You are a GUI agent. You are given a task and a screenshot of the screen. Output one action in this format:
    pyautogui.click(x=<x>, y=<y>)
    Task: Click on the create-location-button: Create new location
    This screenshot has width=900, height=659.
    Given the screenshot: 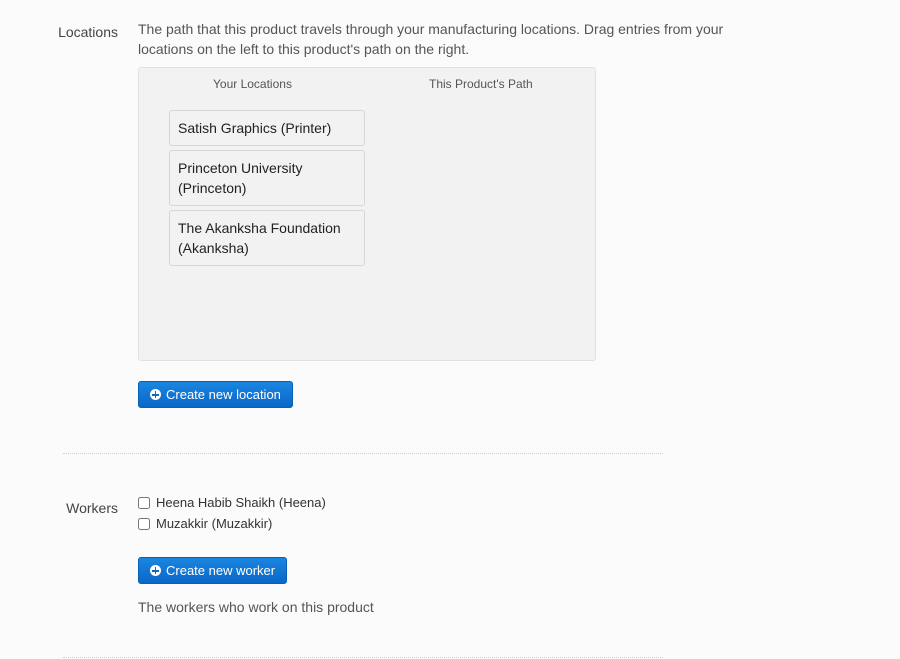 What is the action you would take?
    pyautogui.click(x=215, y=394)
    